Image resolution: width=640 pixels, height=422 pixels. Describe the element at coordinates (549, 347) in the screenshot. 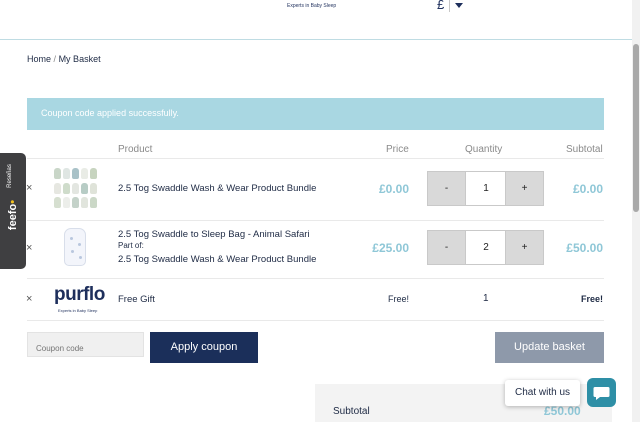

I see `update-basket-button: Update basket` at that location.